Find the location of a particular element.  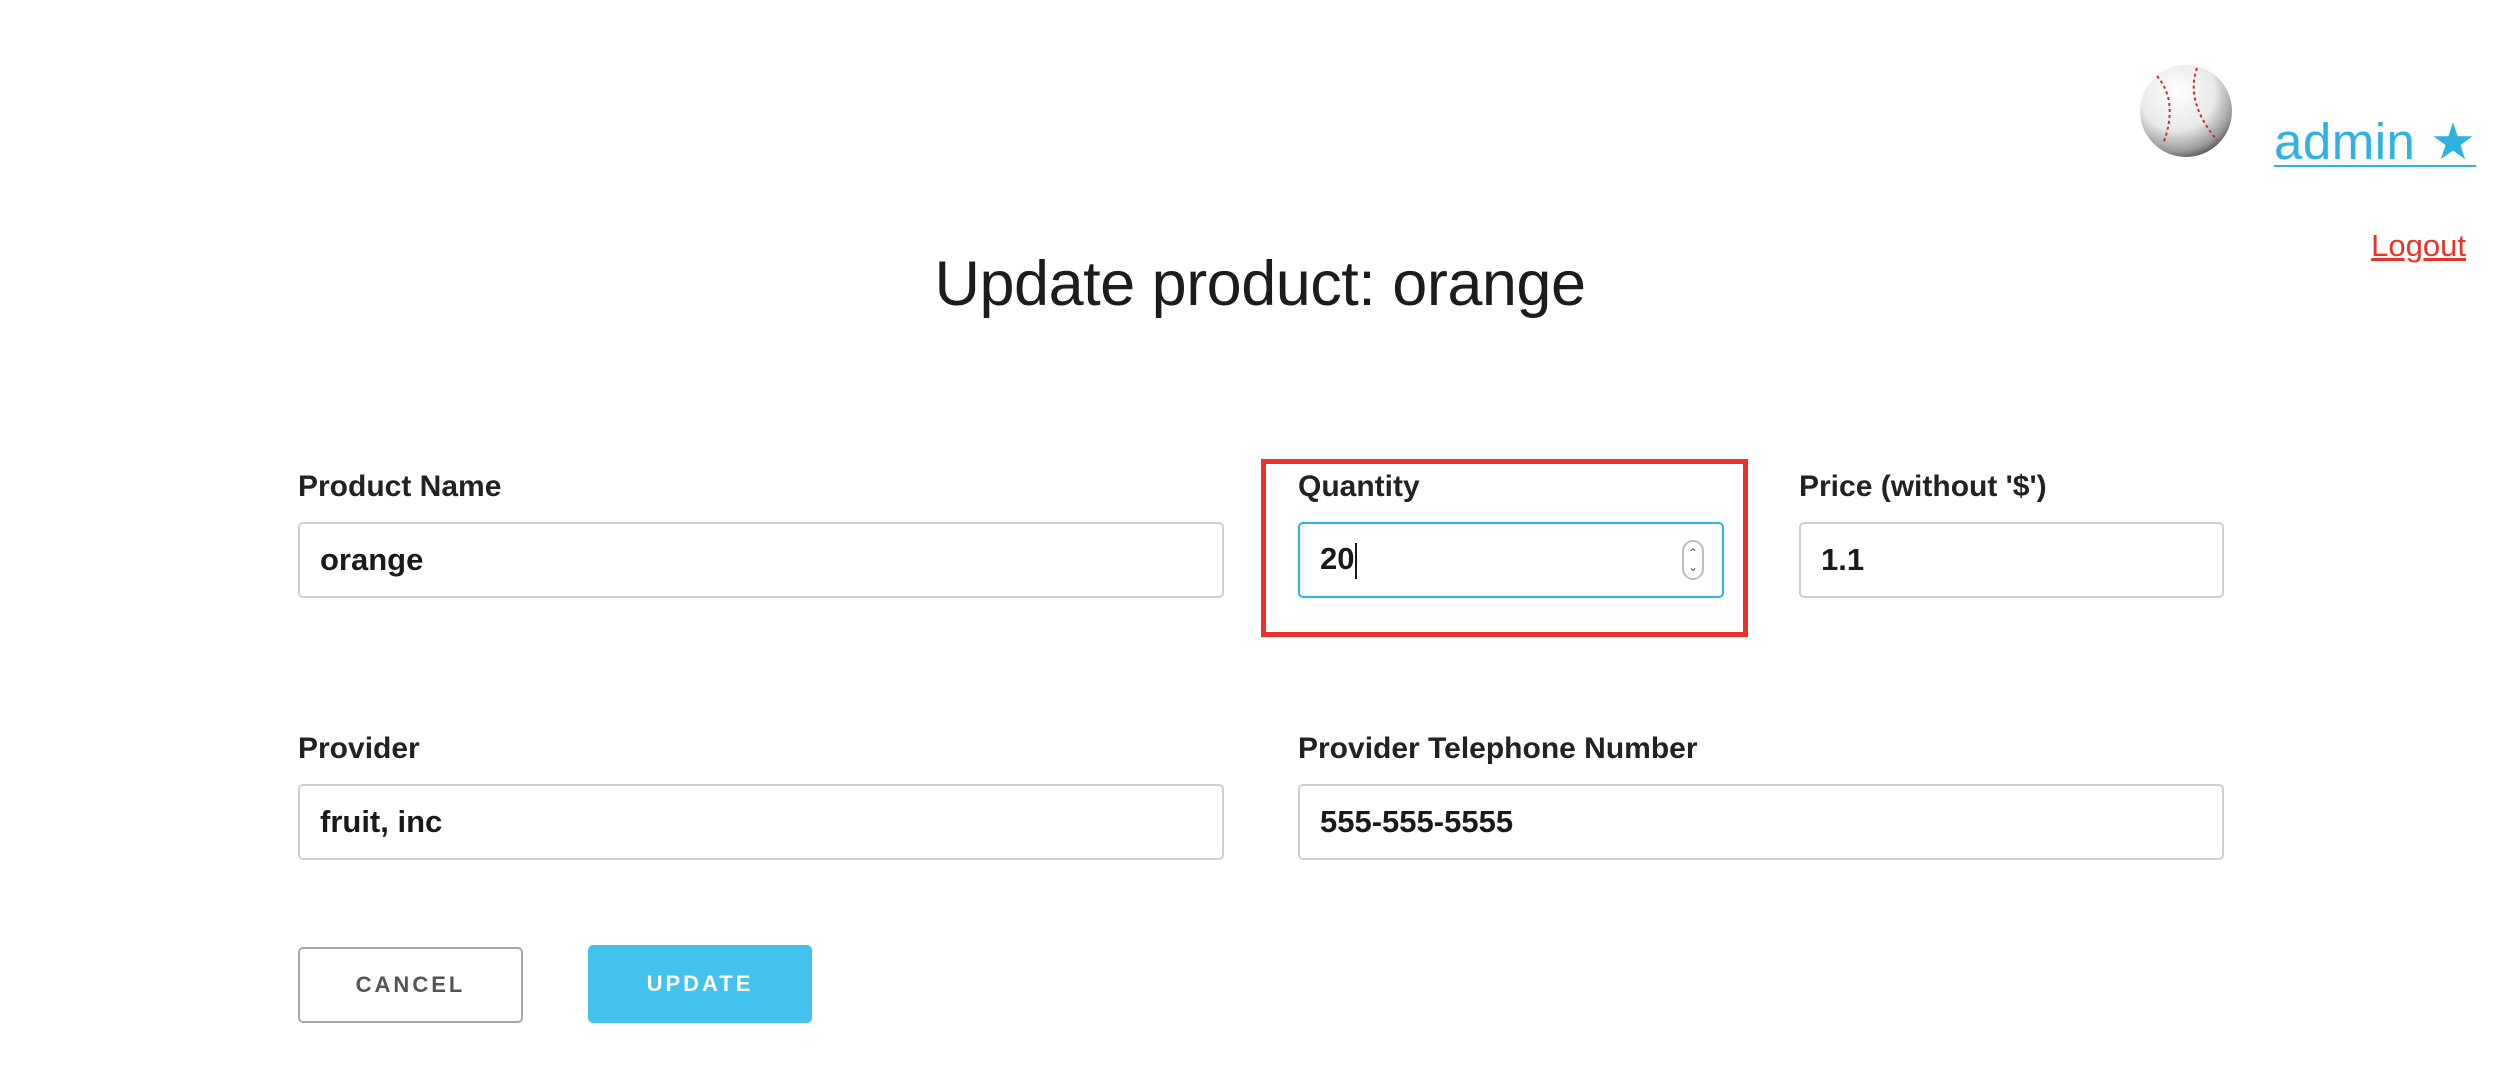

provider-phone-field: Provider Telephone Number 555-555-5555 is located at coordinates (1761, 796).